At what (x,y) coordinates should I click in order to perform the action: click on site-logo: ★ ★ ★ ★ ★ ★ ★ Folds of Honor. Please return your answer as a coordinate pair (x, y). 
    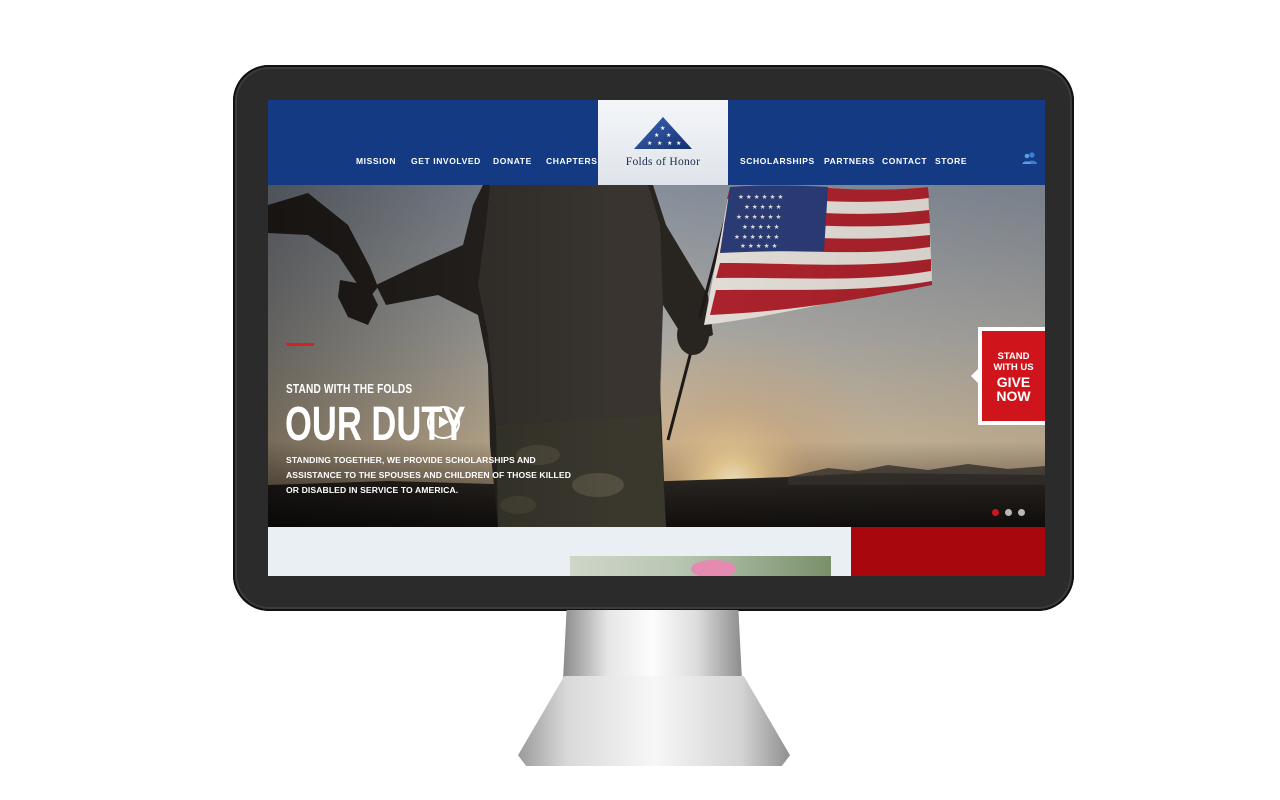
    Looking at the image, I should click on (663, 142).